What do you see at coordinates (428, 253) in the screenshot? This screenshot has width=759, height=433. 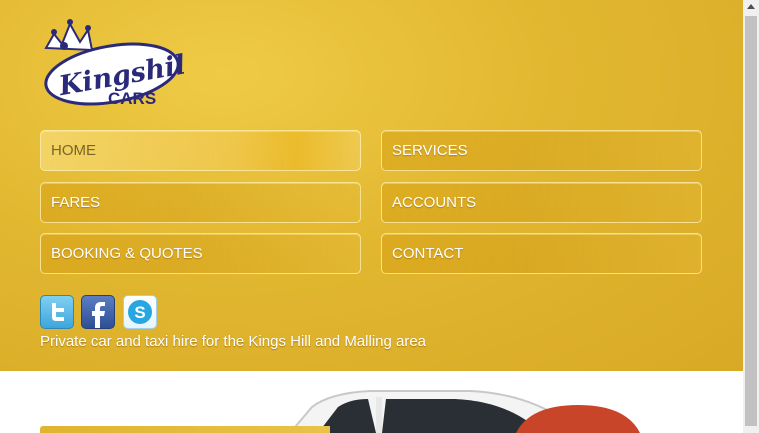 I see `nav-contact-label: CONTACT` at bounding box center [428, 253].